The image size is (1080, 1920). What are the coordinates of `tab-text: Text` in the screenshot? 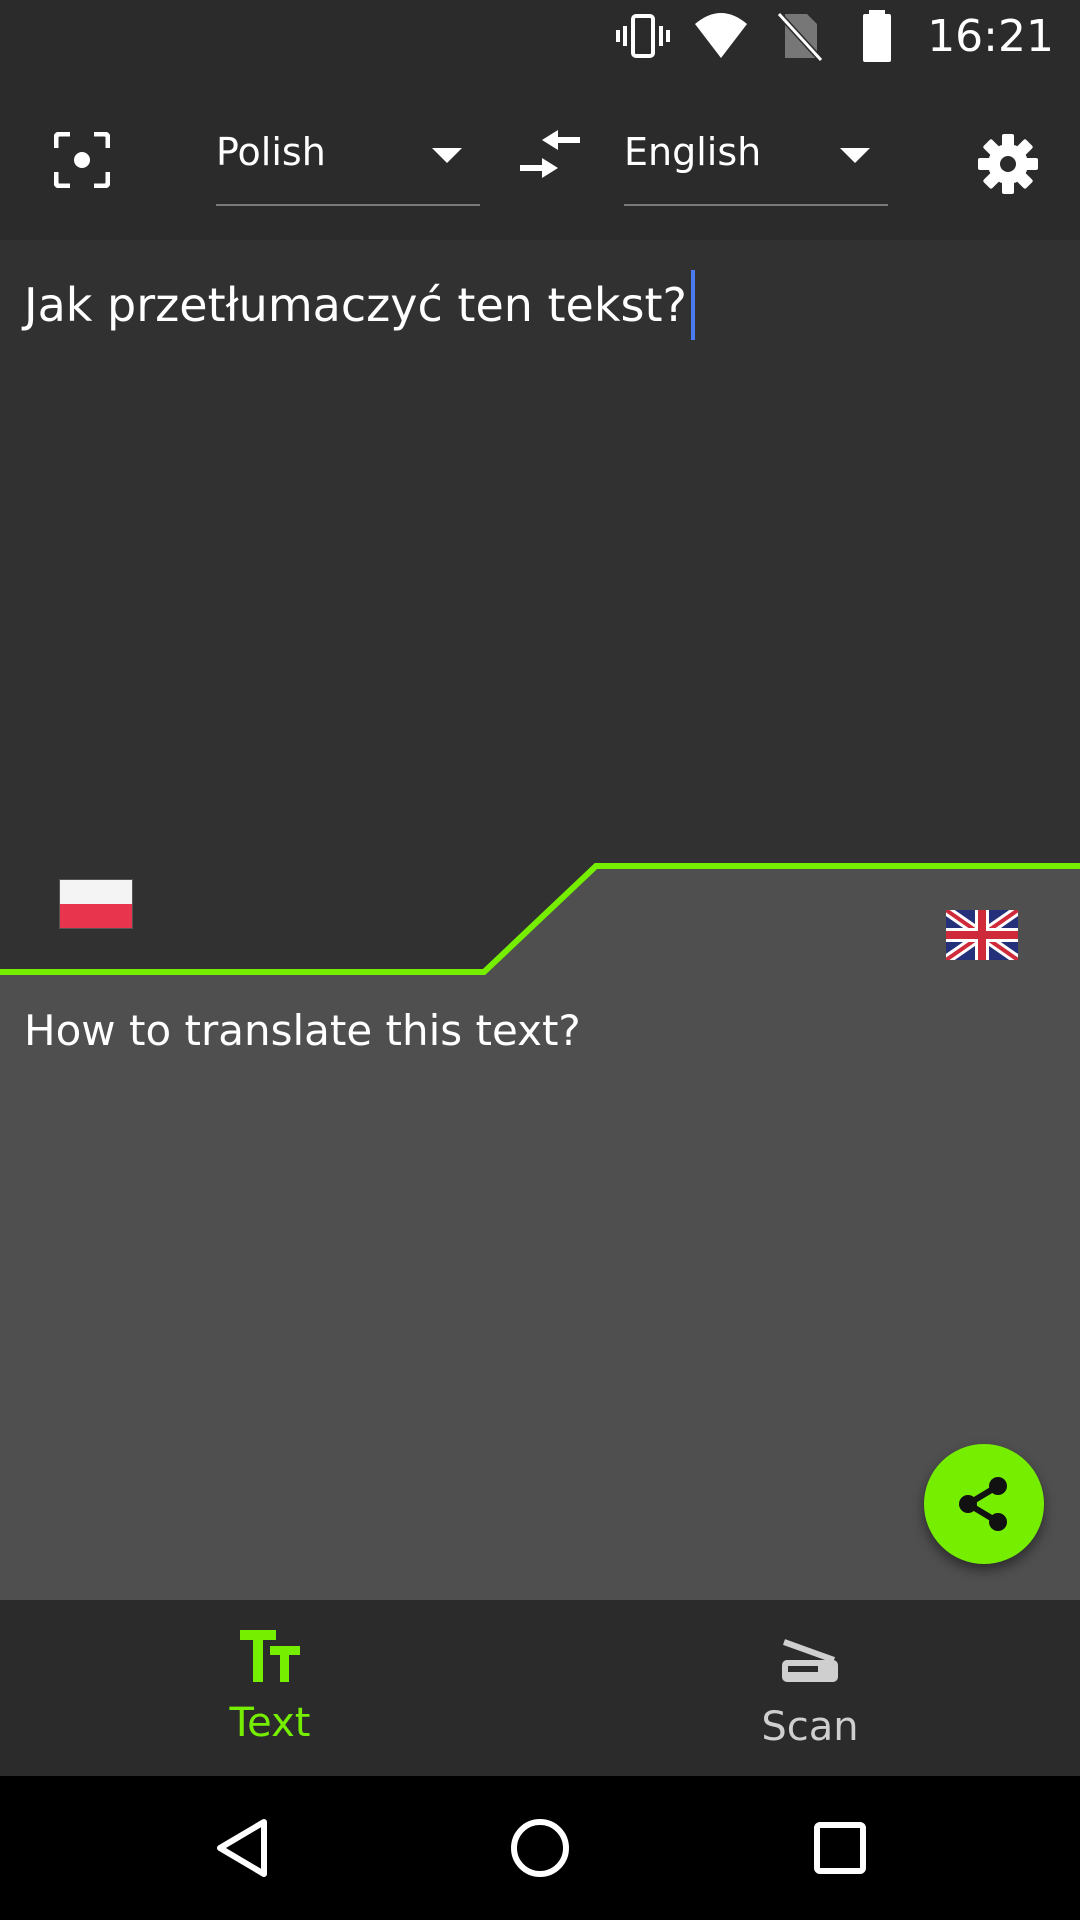 It's located at (270, 1688).